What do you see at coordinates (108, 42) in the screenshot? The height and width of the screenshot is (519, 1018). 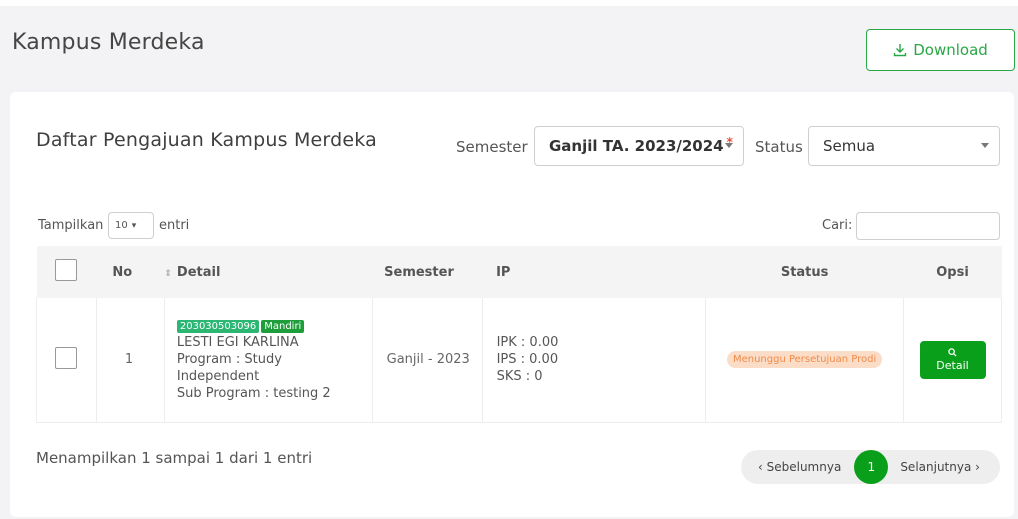 I see `page-title: Kampus Merdeka` at bounding box center [108, 42].